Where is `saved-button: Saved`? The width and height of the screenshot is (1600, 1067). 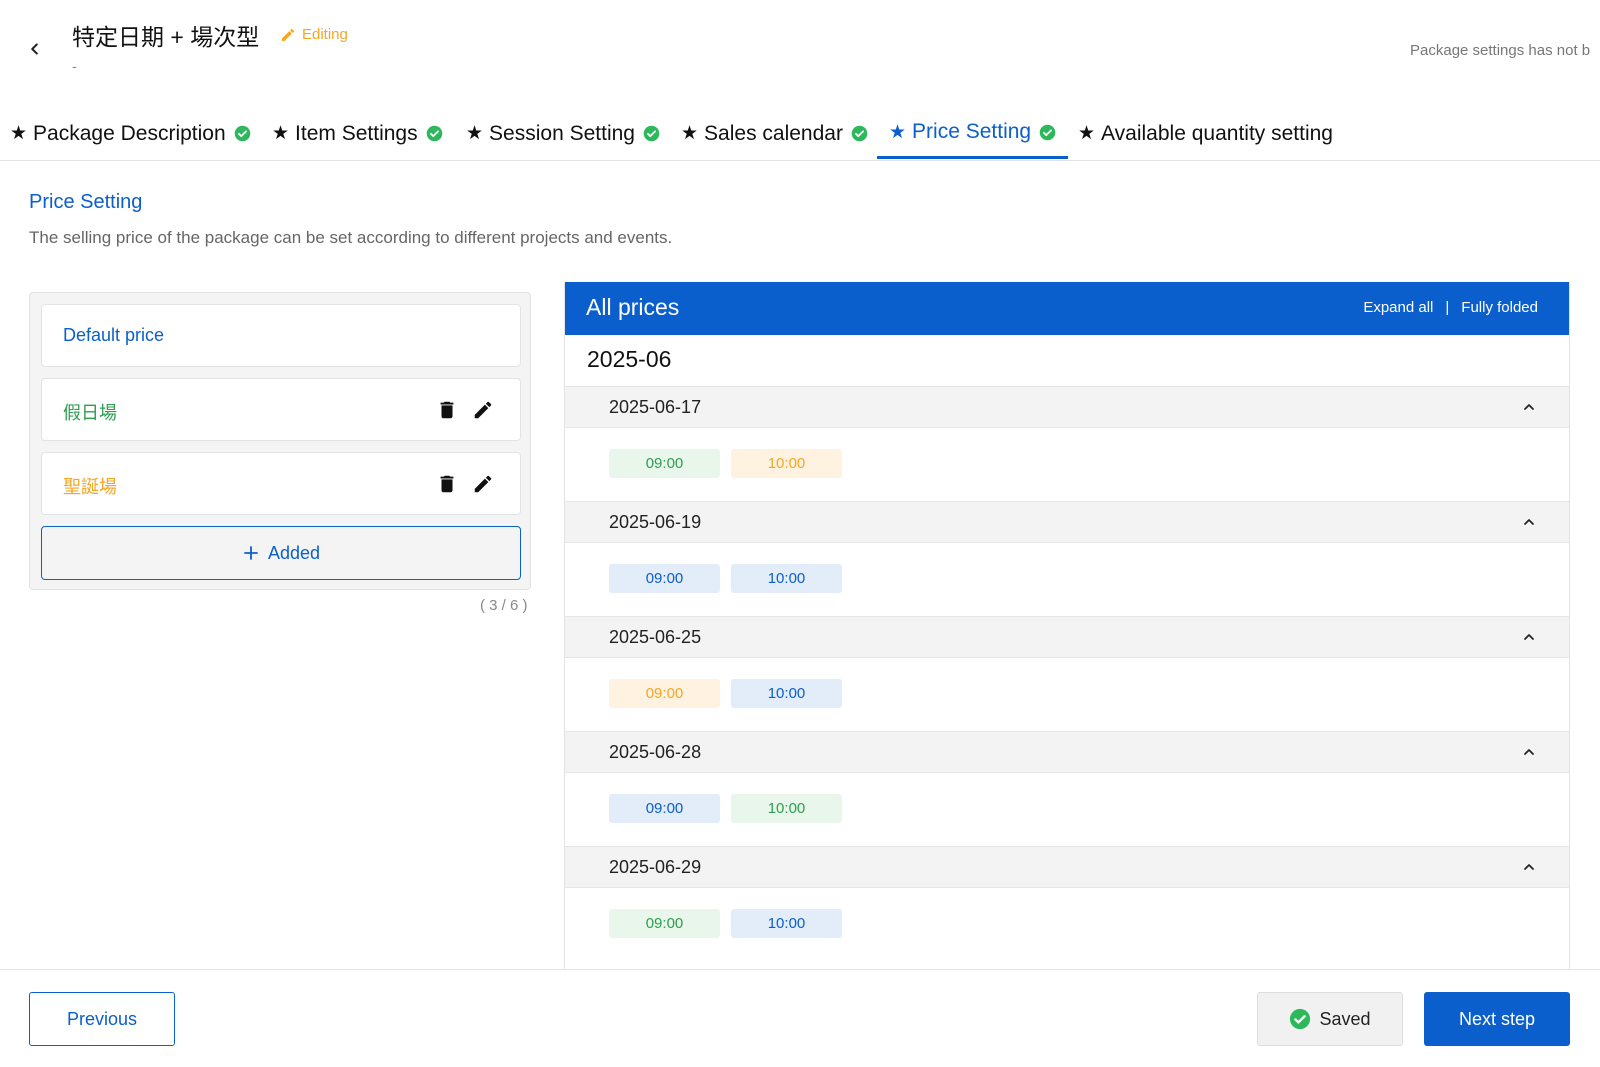
saved-button: Saved is located at coordinates (1330, 1019).